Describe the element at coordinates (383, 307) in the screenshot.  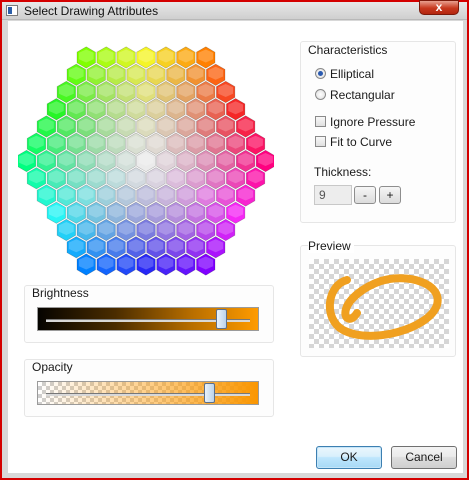
I see `preview-stroke` at that location.